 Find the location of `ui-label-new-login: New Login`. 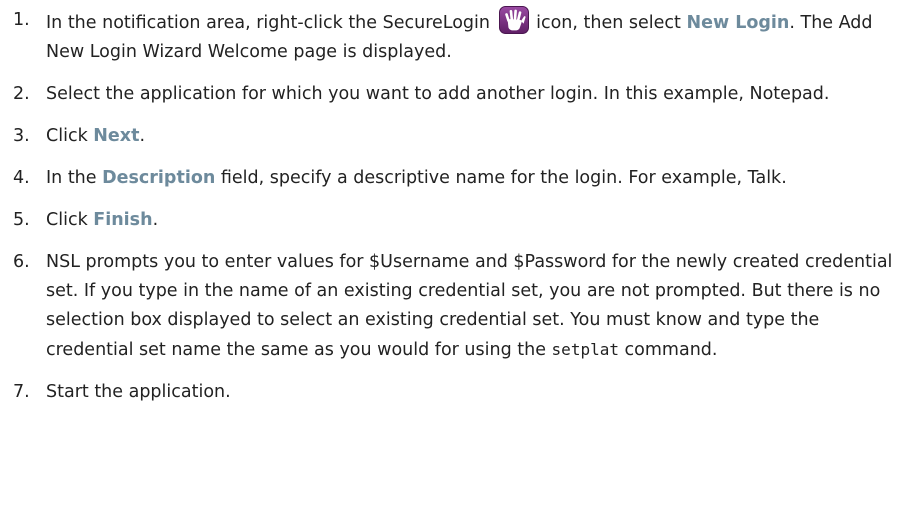

ui-label-new-login: New Login is located at coordinates (738, 23).